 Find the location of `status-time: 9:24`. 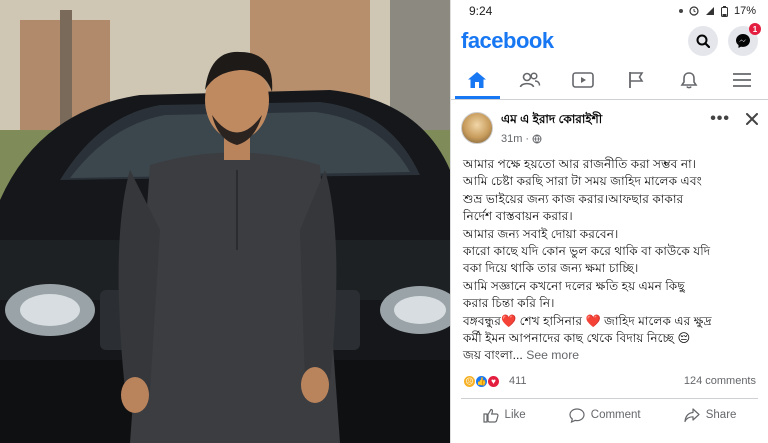

status-time: 9:24 is located at coordinates (481, 11).